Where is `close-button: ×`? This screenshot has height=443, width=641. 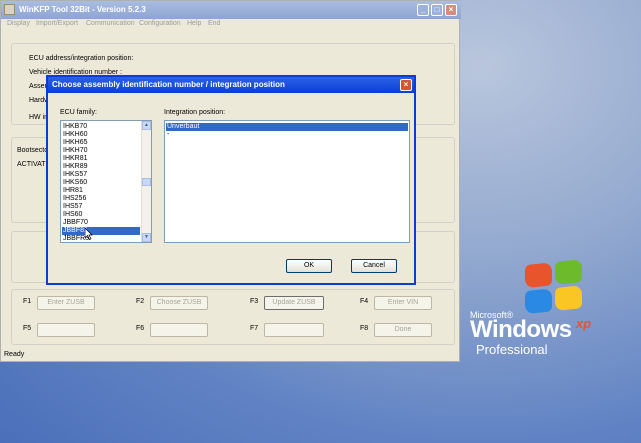 close-button: × is located at coordinates (451, 10).